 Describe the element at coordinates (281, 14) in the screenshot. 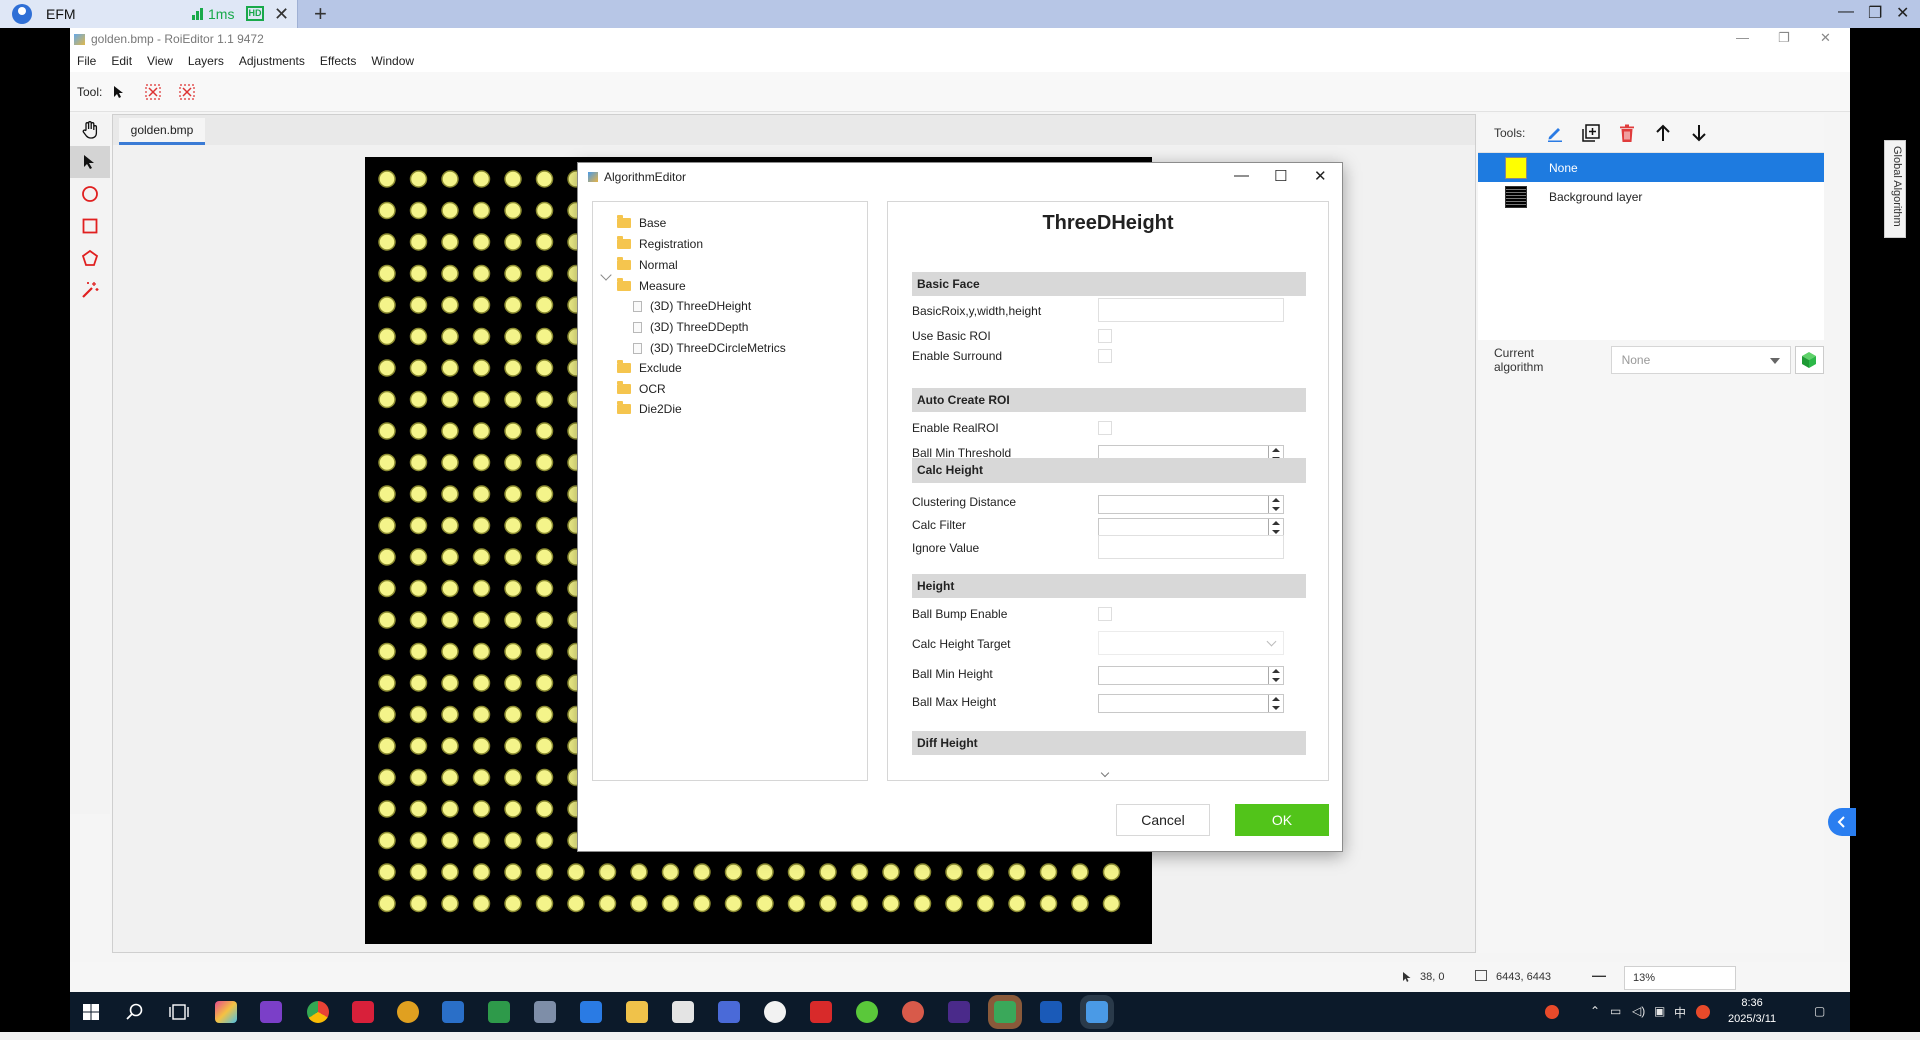

I see `close-session-icon: ✕` at that location.